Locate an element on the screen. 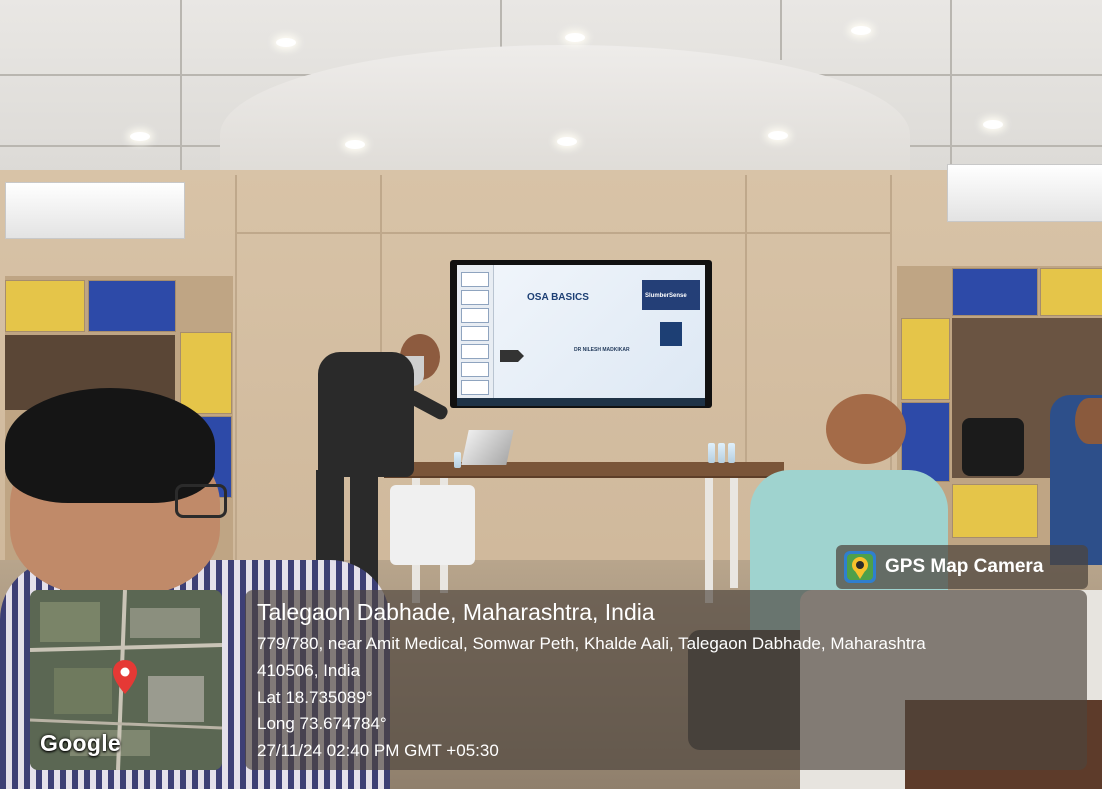 The height and width of the screenshot is (789, 1102). camera-pin-icon is located at coordinates (860, 567).